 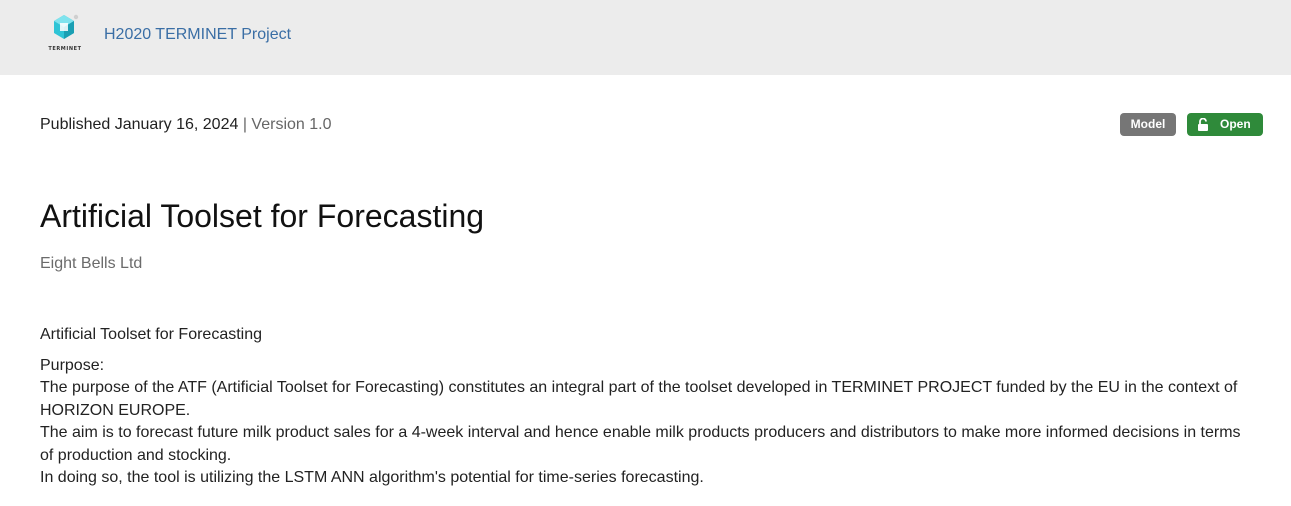 What do you see at coordinates (91, 264) in the screenshot?
I see `creator-name: Eight Bells Ltd` at bounding box center [91, 264].